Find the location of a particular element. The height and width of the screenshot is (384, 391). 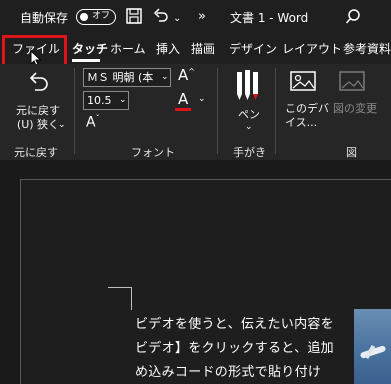

pen-icon is located at coordinates (249, 88).